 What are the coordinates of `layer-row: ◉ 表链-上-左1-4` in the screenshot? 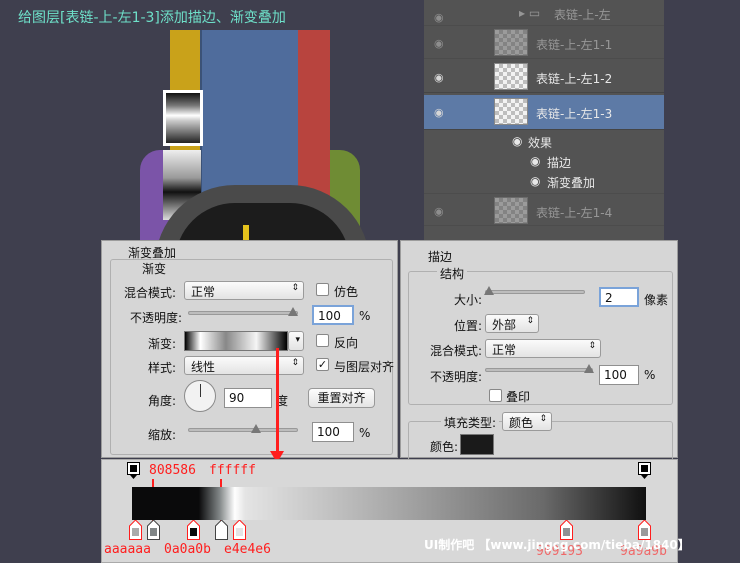 It's located at (544, 209).